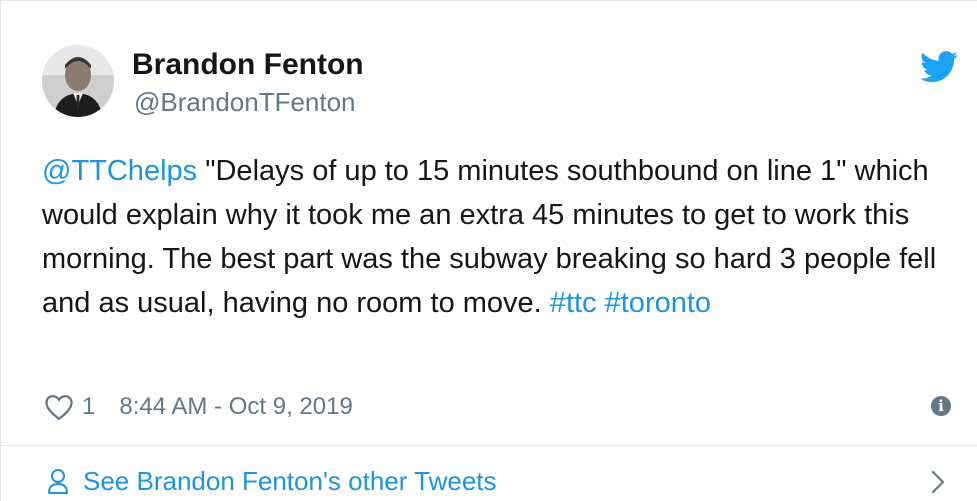 The height and width of the screenshot is (501, 977). Describe the element at coordinates (248, 65) in the screenshot. I see `author-name: Brandon Fenton` at that location.